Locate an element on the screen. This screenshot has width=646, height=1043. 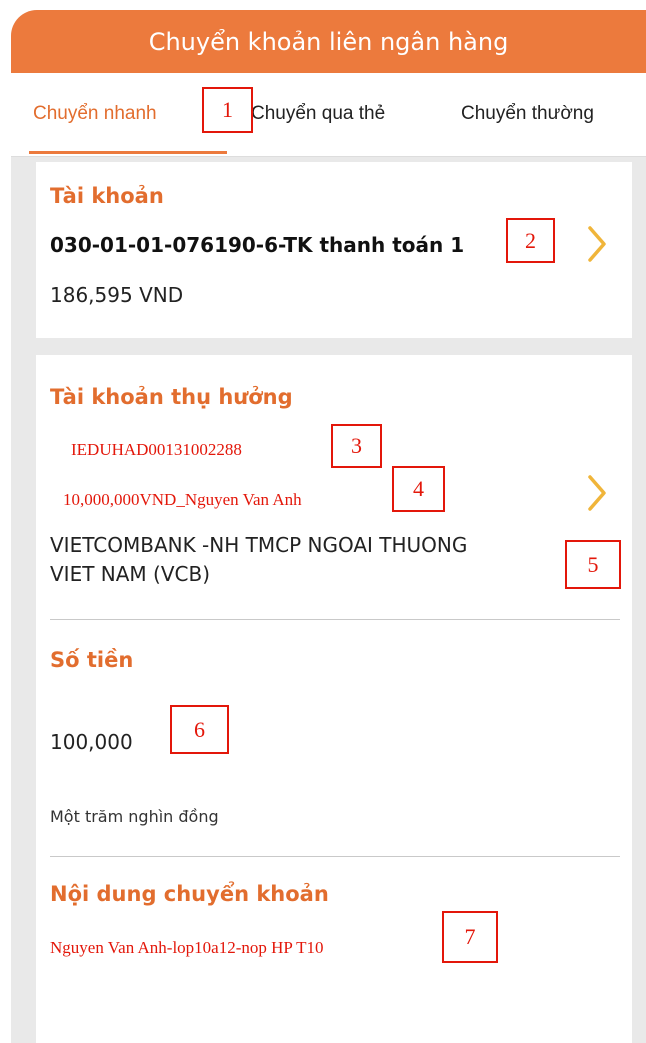
beneficiary-bank-line1: VIETCOMBANK -NH TMCP NGOAI THUONG is located at coordinates (259, 545).